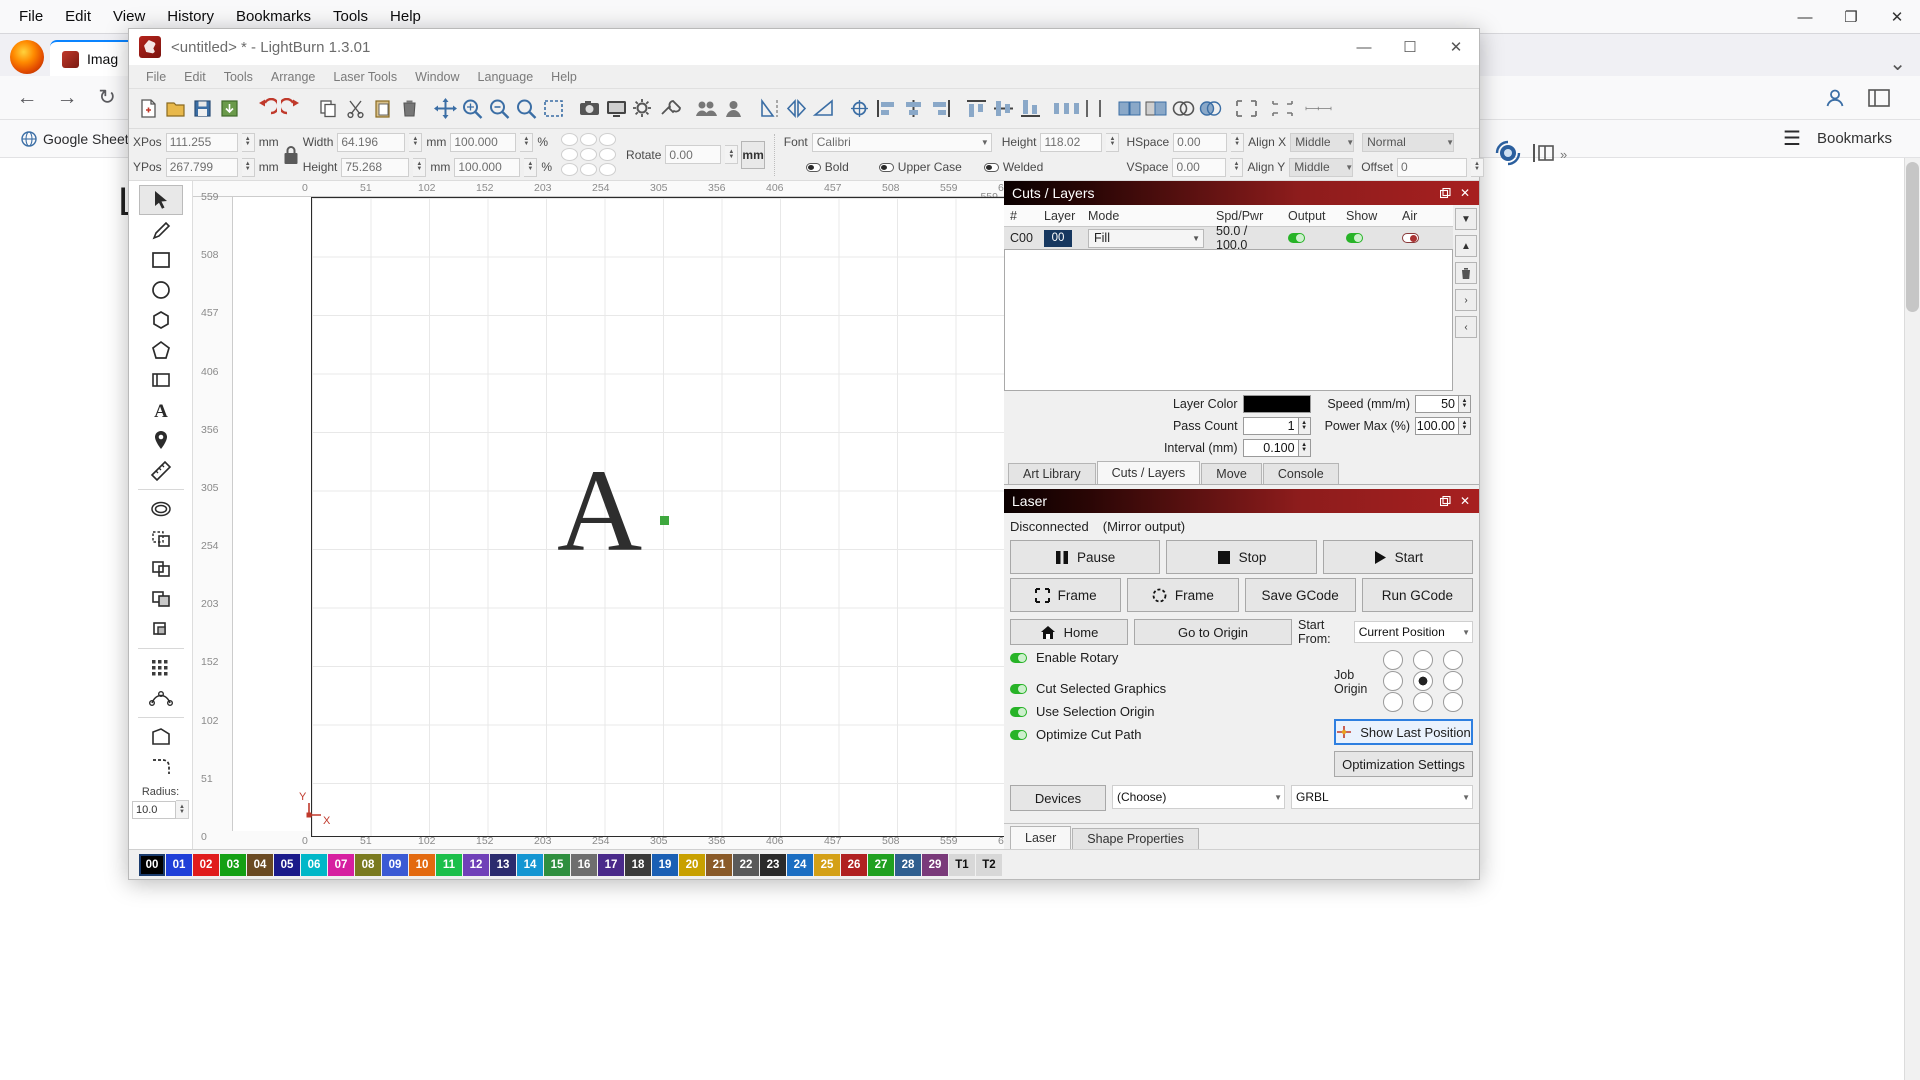 The image size is (1920, 1080). I want to click on palette-color-15: 15, so click(557, 864).